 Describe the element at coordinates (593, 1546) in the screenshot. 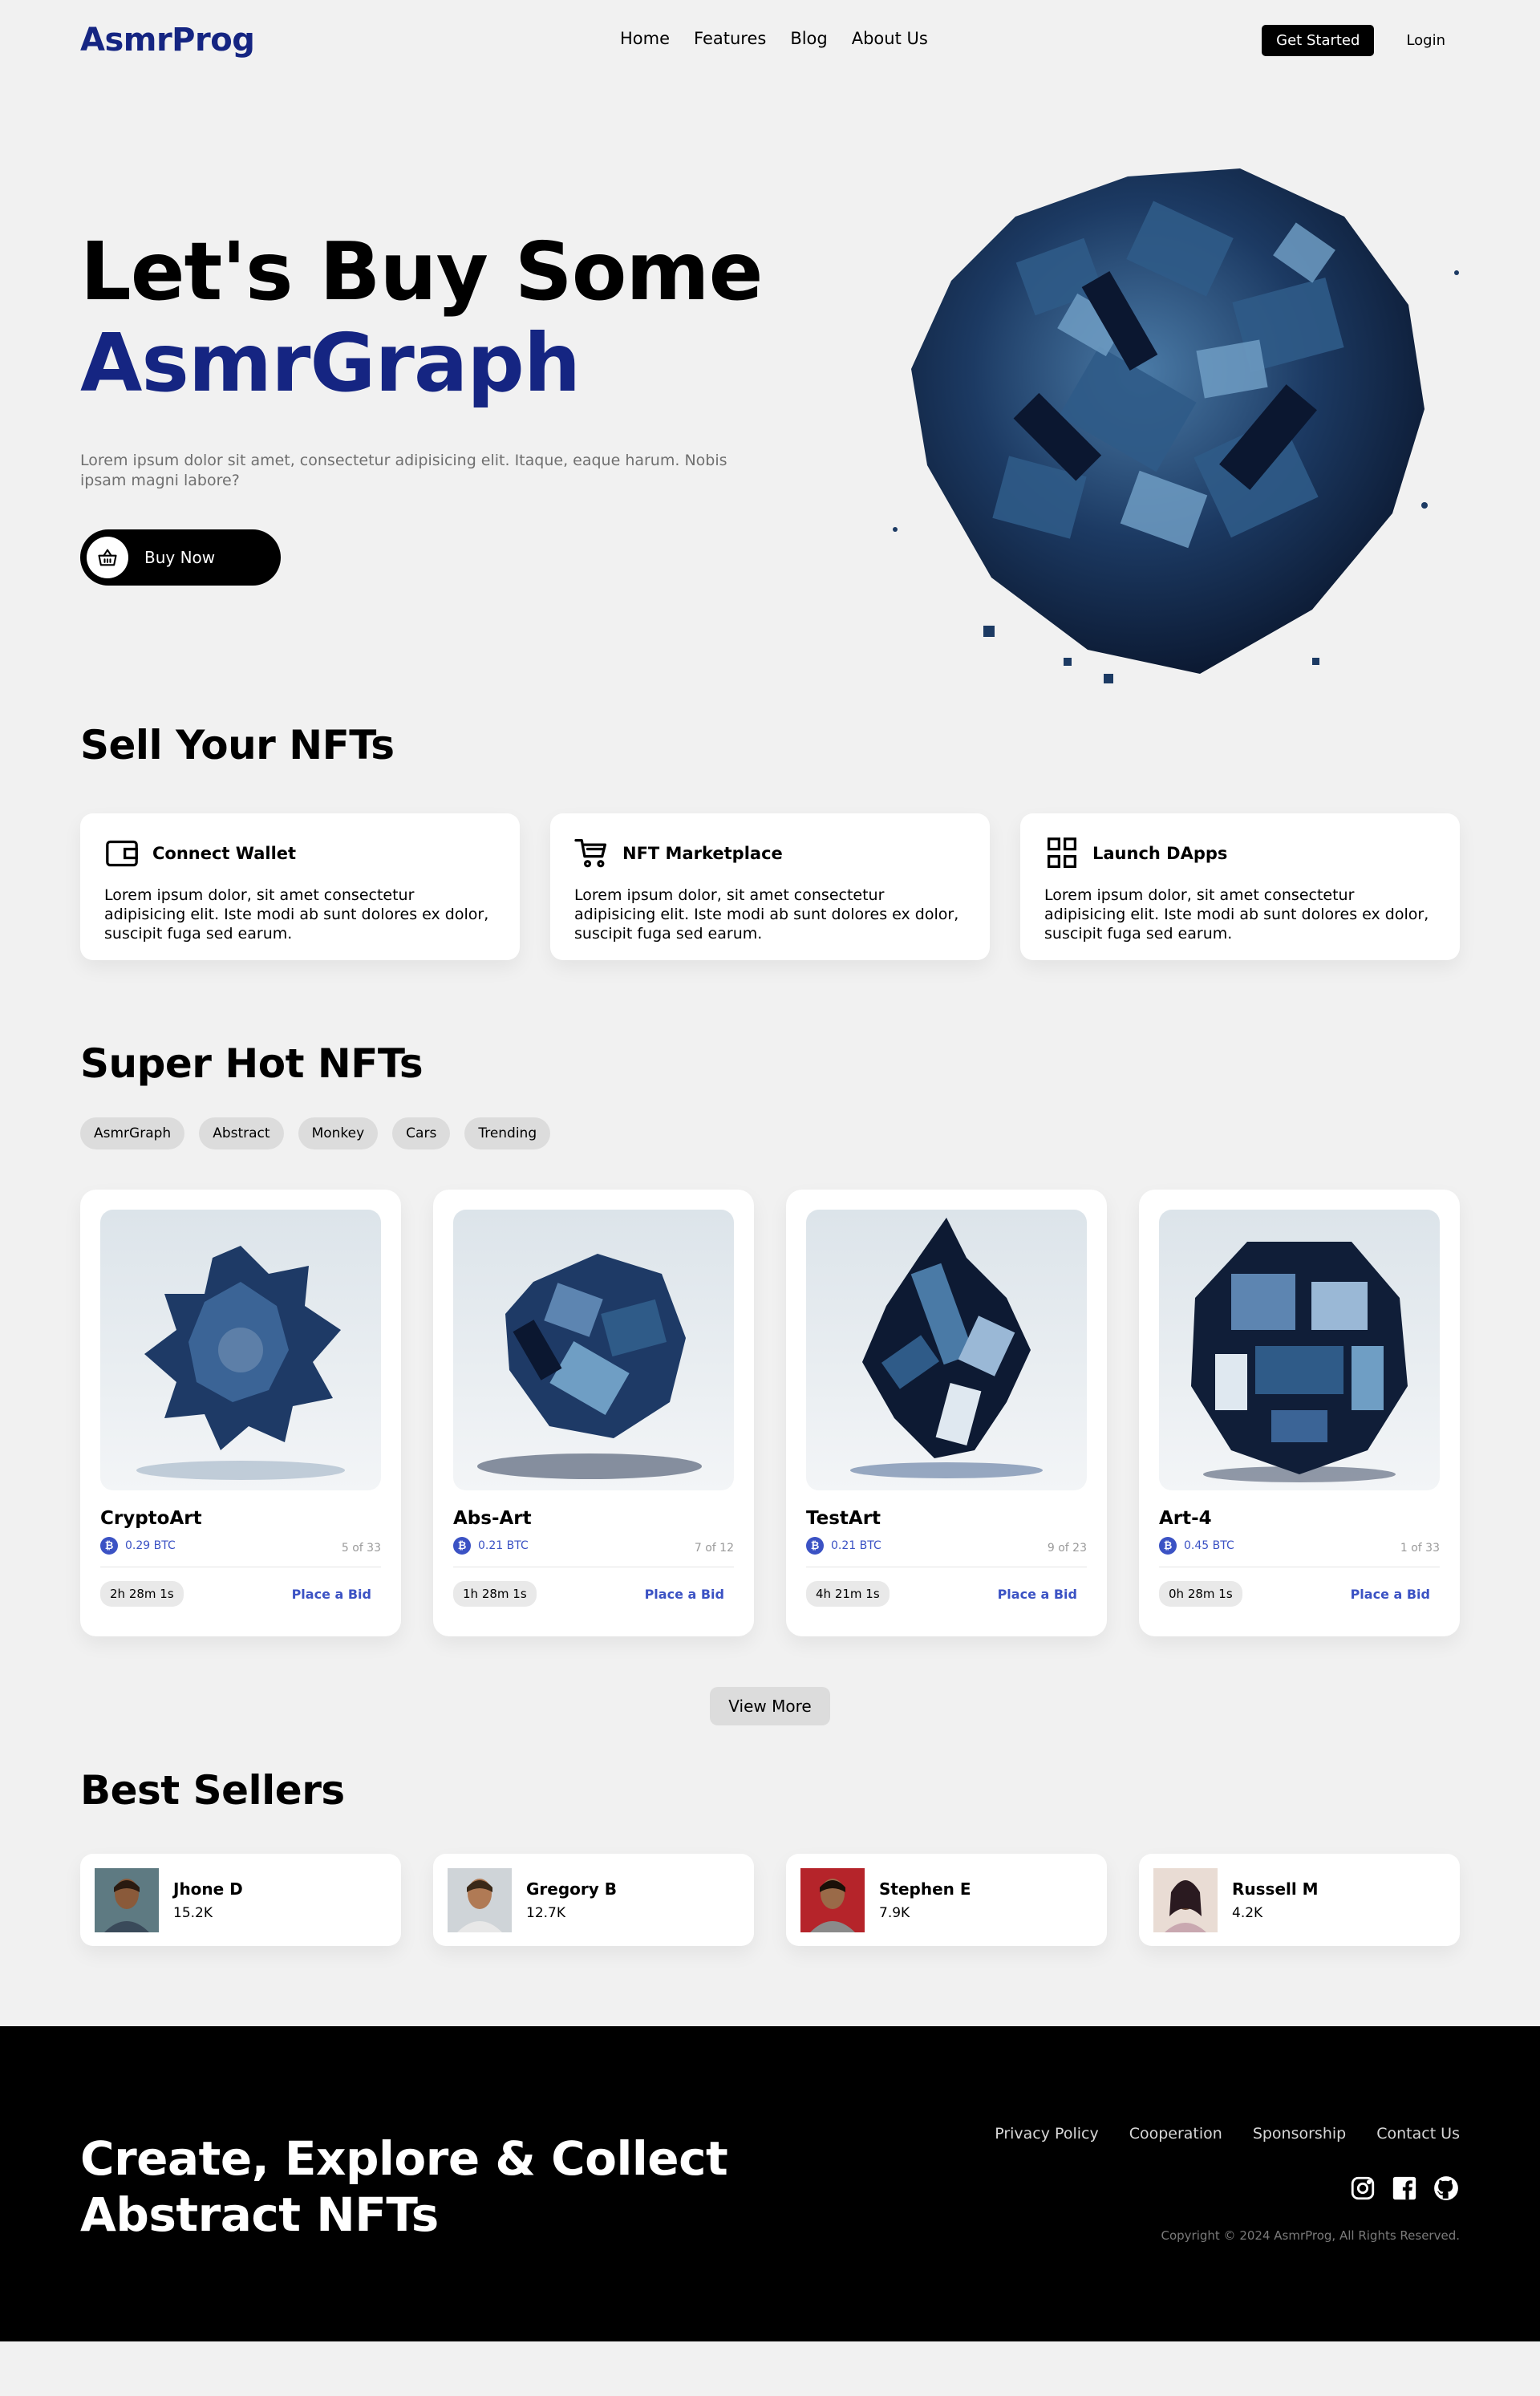

I see `nft-meta: ₿ 0.21 BTC 7 of 12` at that location.